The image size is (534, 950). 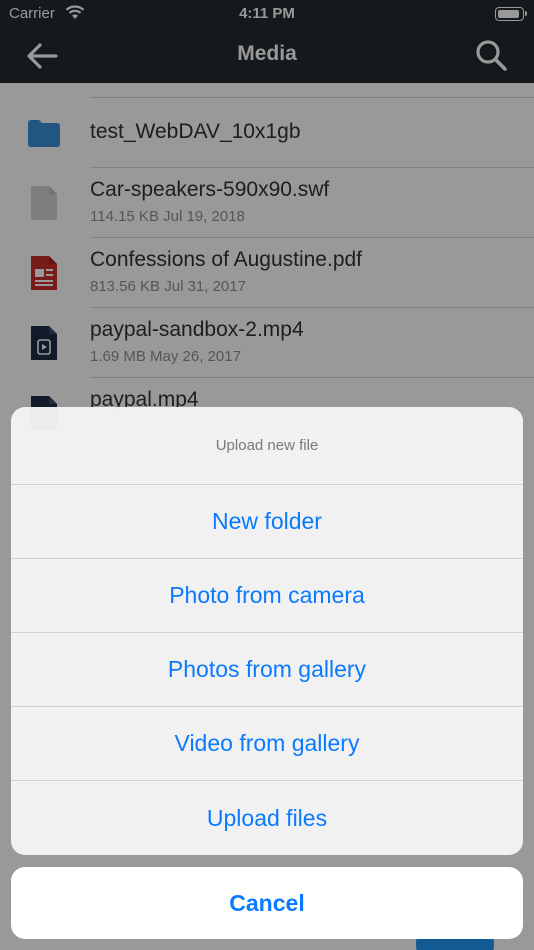 What do you see at coordinates (267, 446) in the screenshot?
I see `action-sheet-title: Upload new file` at bounding box center [267, 446].